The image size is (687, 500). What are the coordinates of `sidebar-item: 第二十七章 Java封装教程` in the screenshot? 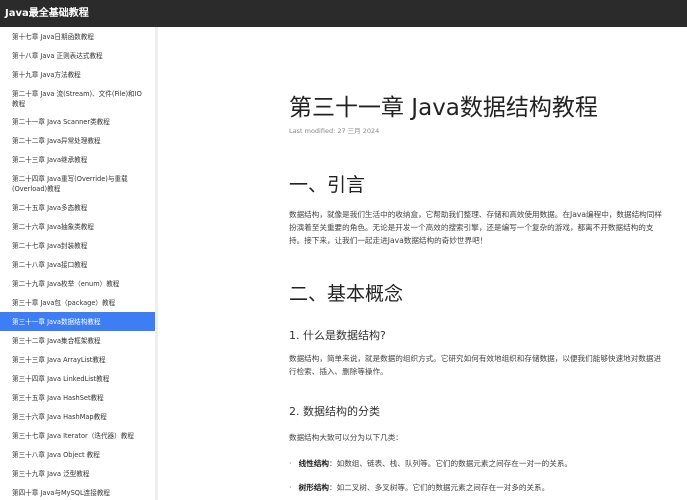 It's located at (77, 245).